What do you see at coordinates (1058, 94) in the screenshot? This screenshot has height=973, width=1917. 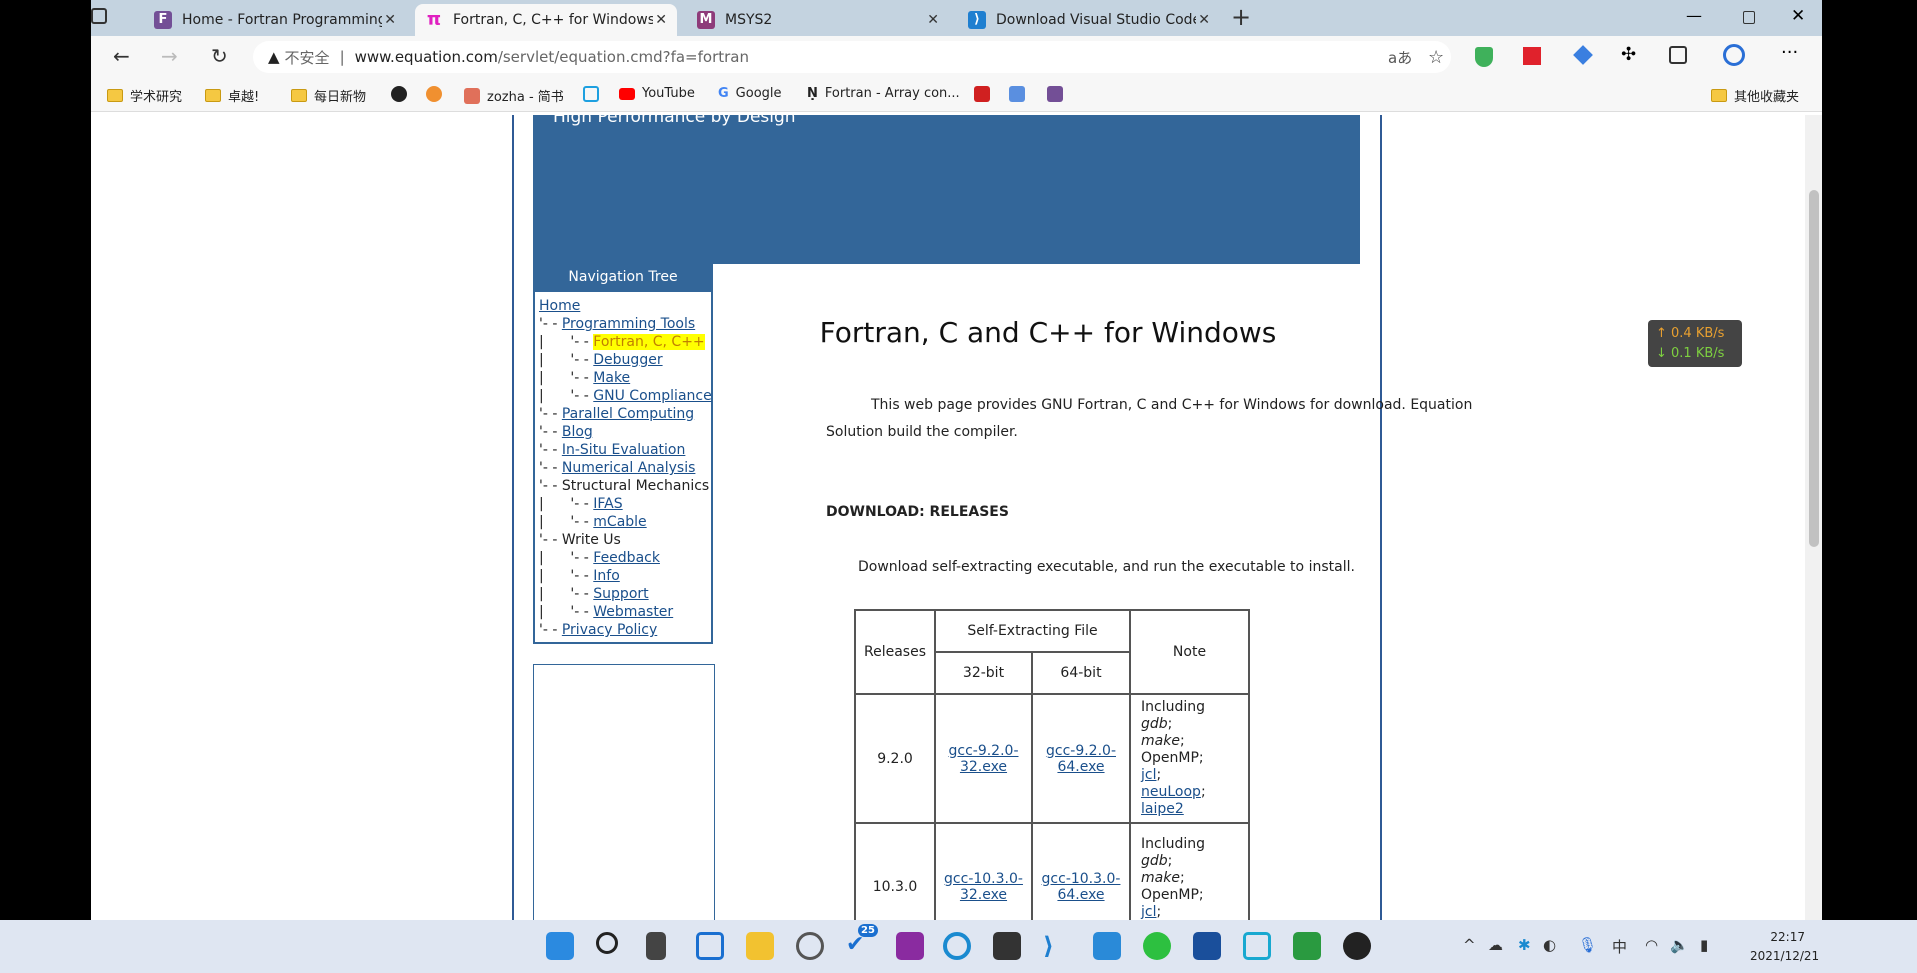 I see `bookmark-fortran-lang` at bounding box center [1058, 94].